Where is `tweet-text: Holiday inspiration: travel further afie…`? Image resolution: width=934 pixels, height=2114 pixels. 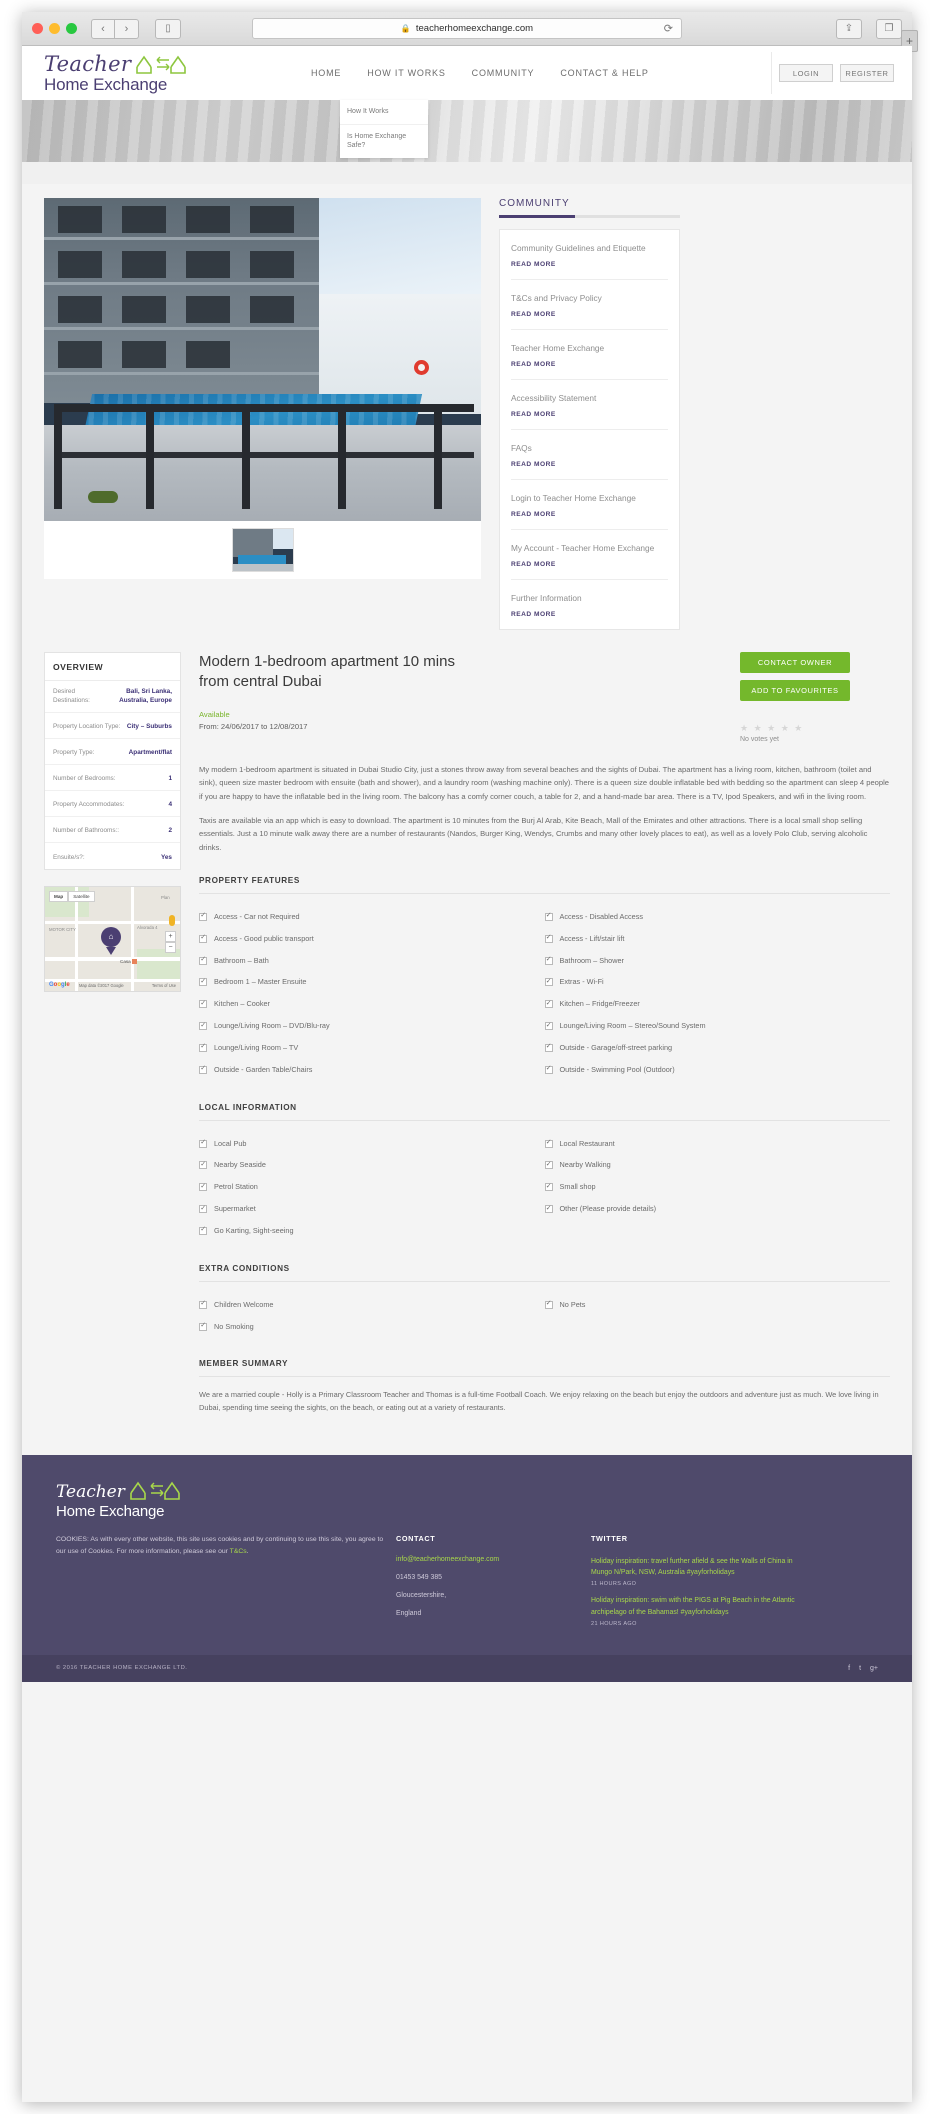 tweet-text: Holiday inspiration: travel further afie… is located at coordinates (696, 1567).